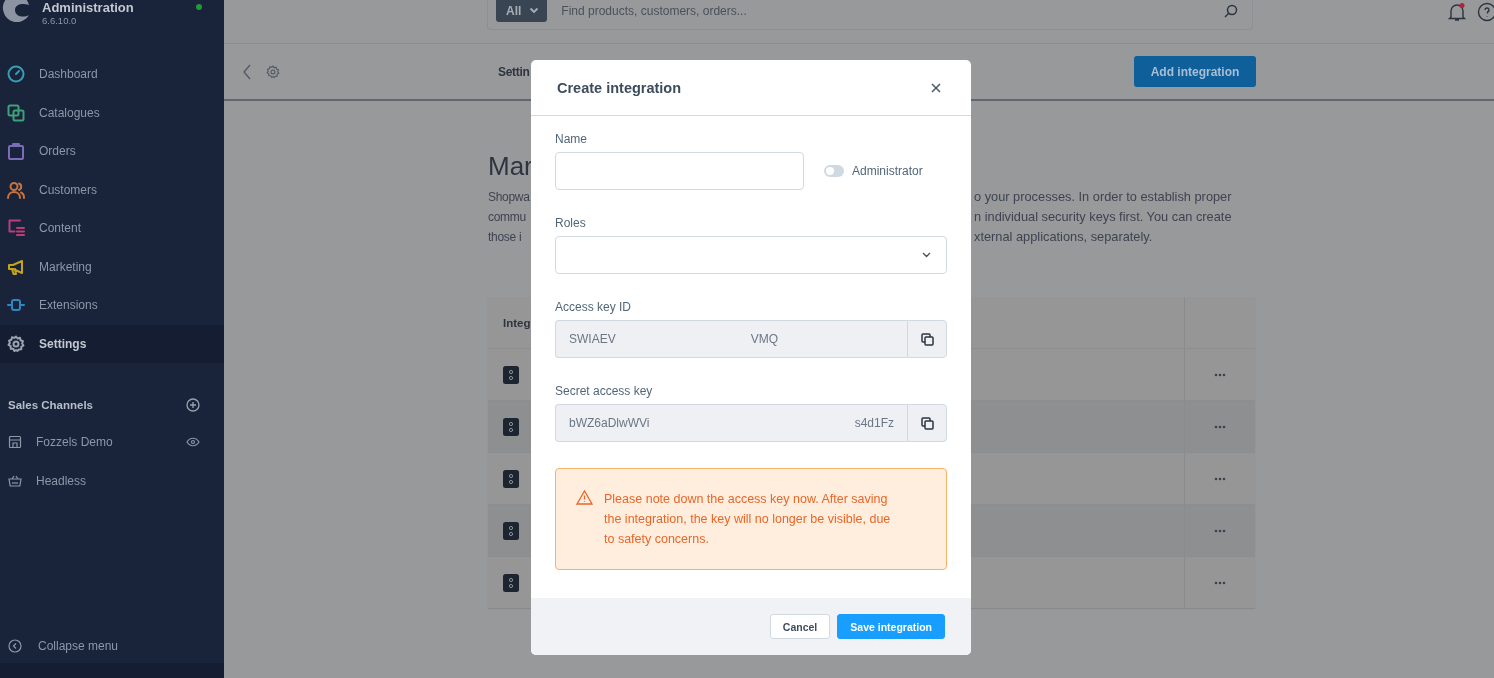 This screenshot has width=1494, height=678. What do you see at coordinates (1231, 10) in the screenshot?
I see `search-icon` at bounding box center [1231, 10].